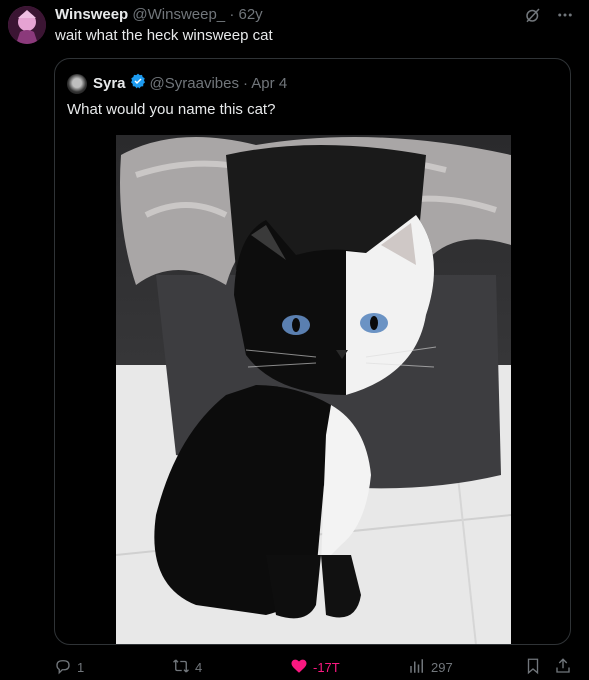  I want to click on bookmark-icon, so click(533, 667).